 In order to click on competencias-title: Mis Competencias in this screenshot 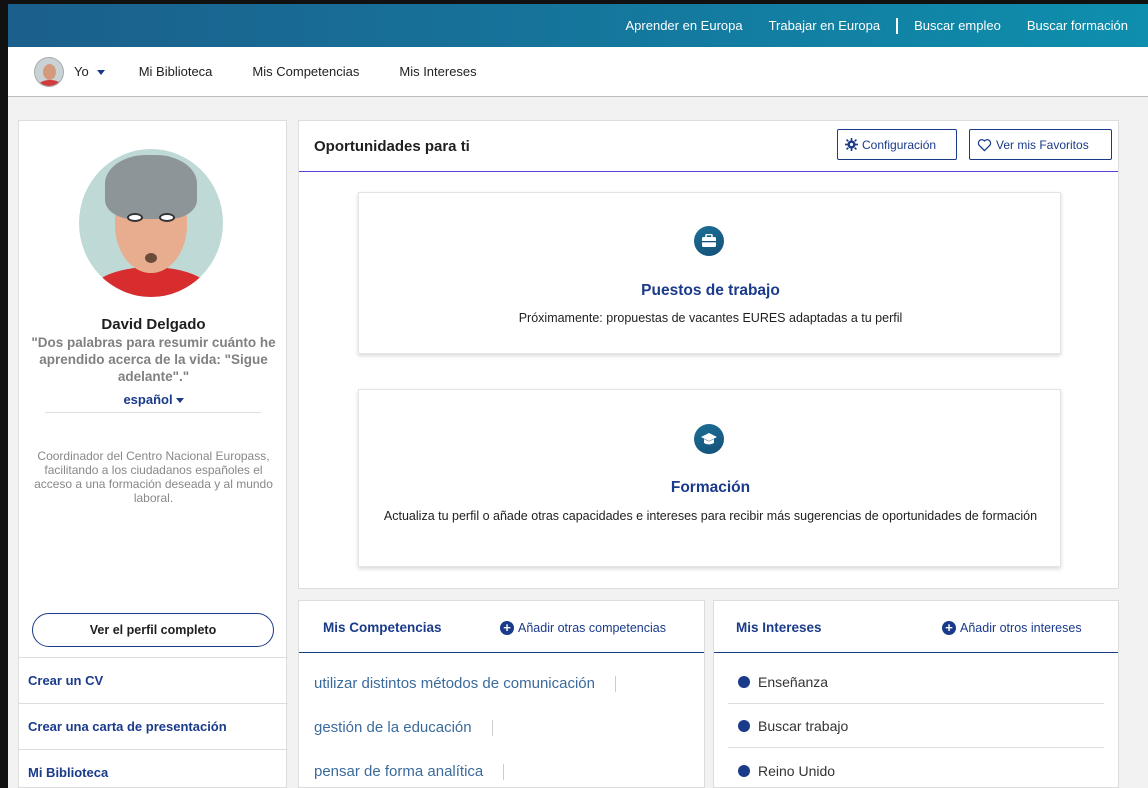, I will do `click(382, 627)`.